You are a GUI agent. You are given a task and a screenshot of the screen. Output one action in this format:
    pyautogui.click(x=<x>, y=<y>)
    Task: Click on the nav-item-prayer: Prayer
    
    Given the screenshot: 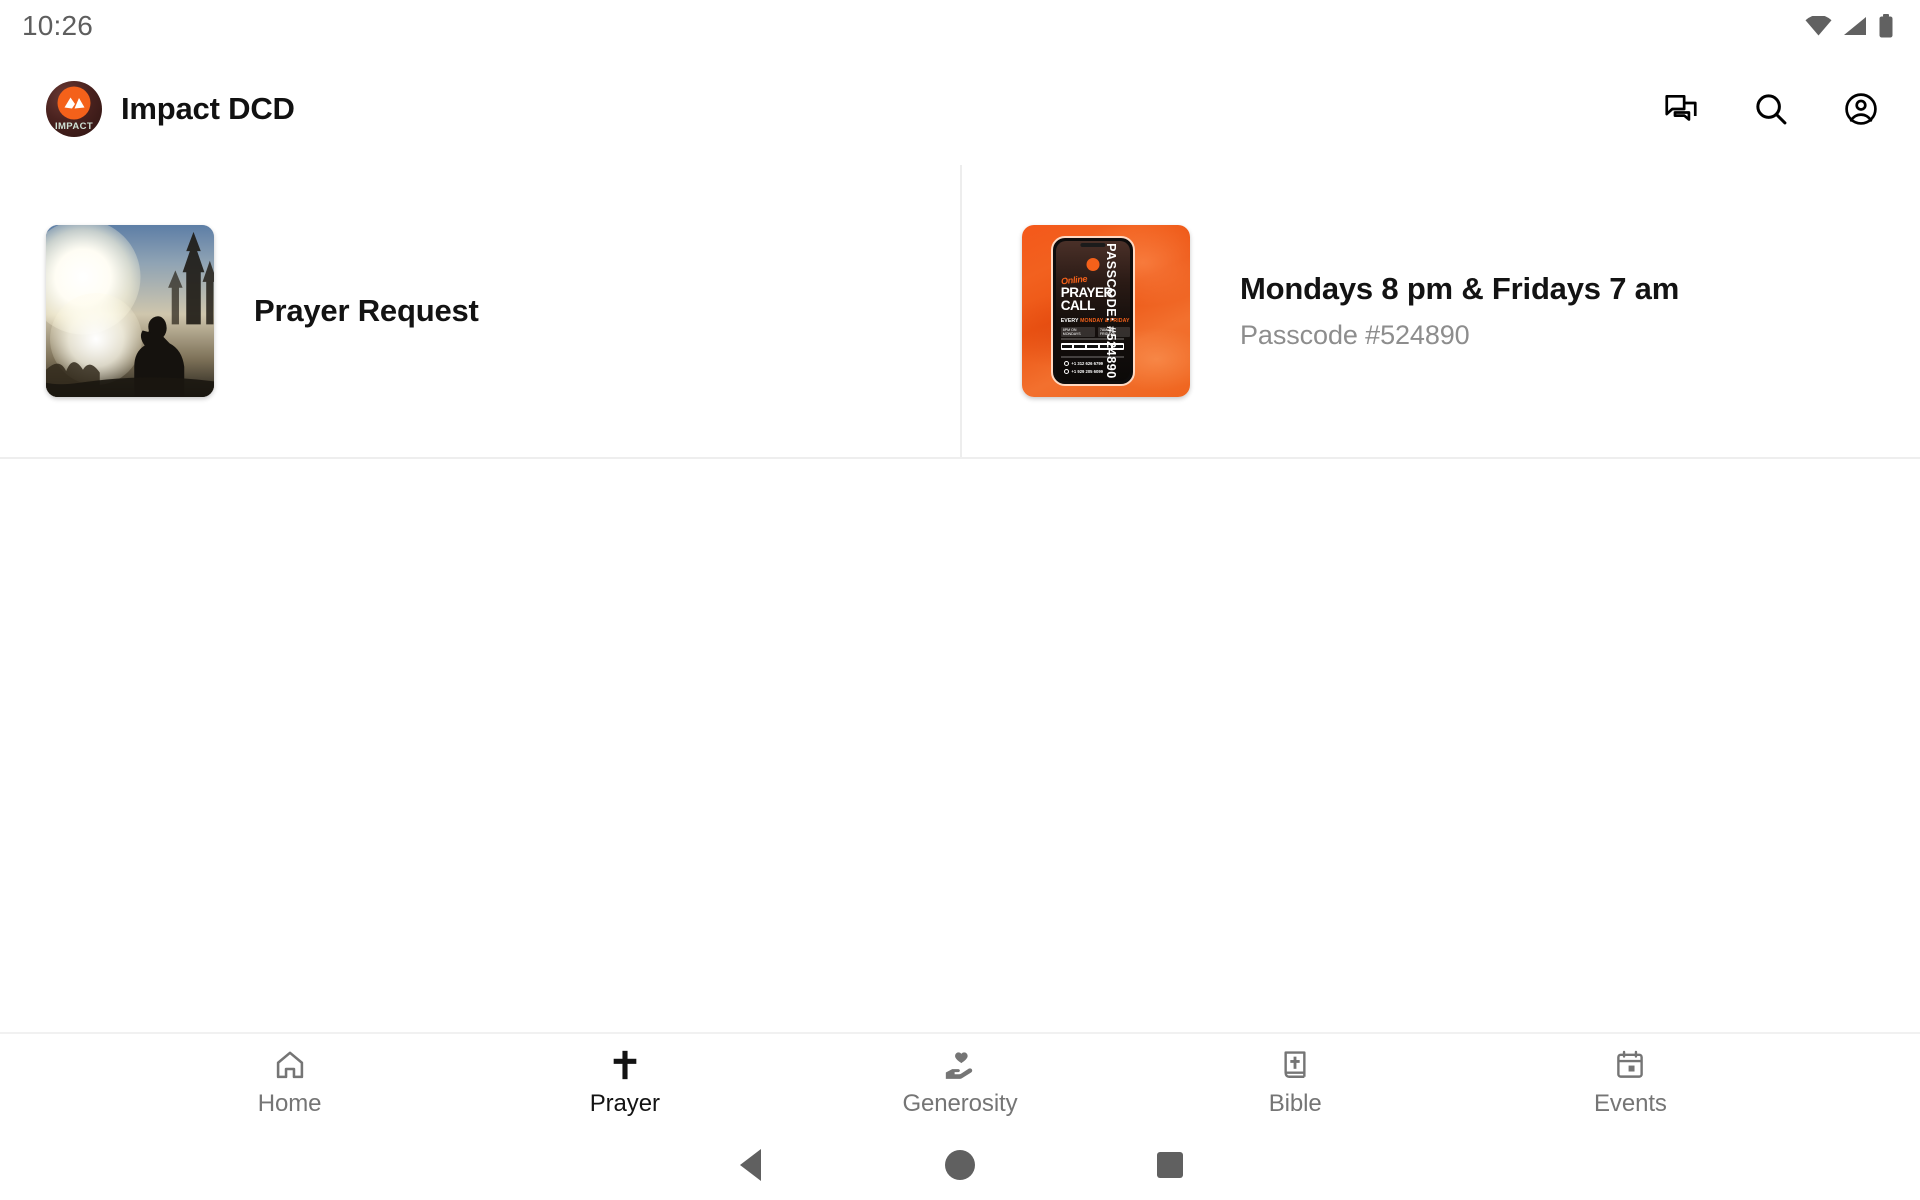 What is the action you would take?
    pyautogui.click(x=624, y=1082)
    